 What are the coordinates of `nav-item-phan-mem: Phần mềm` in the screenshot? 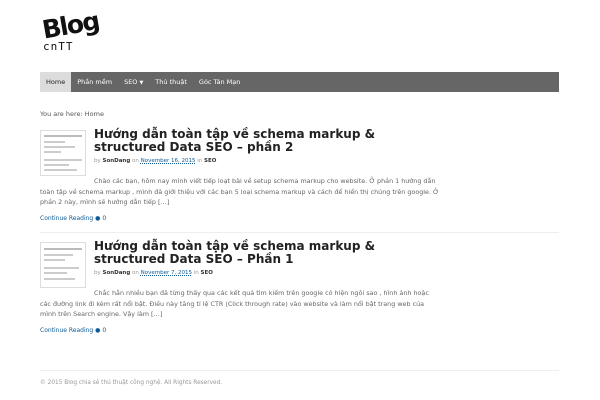 It's located at (94, 82).